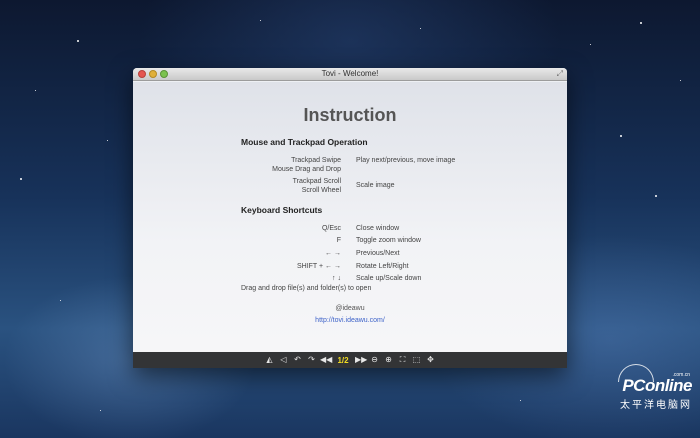 The height and width of the screenshot is (438, 700). Describe the element at coordinates (338, 240) in the screenshot. I see `shortcut-key: F` at that location.